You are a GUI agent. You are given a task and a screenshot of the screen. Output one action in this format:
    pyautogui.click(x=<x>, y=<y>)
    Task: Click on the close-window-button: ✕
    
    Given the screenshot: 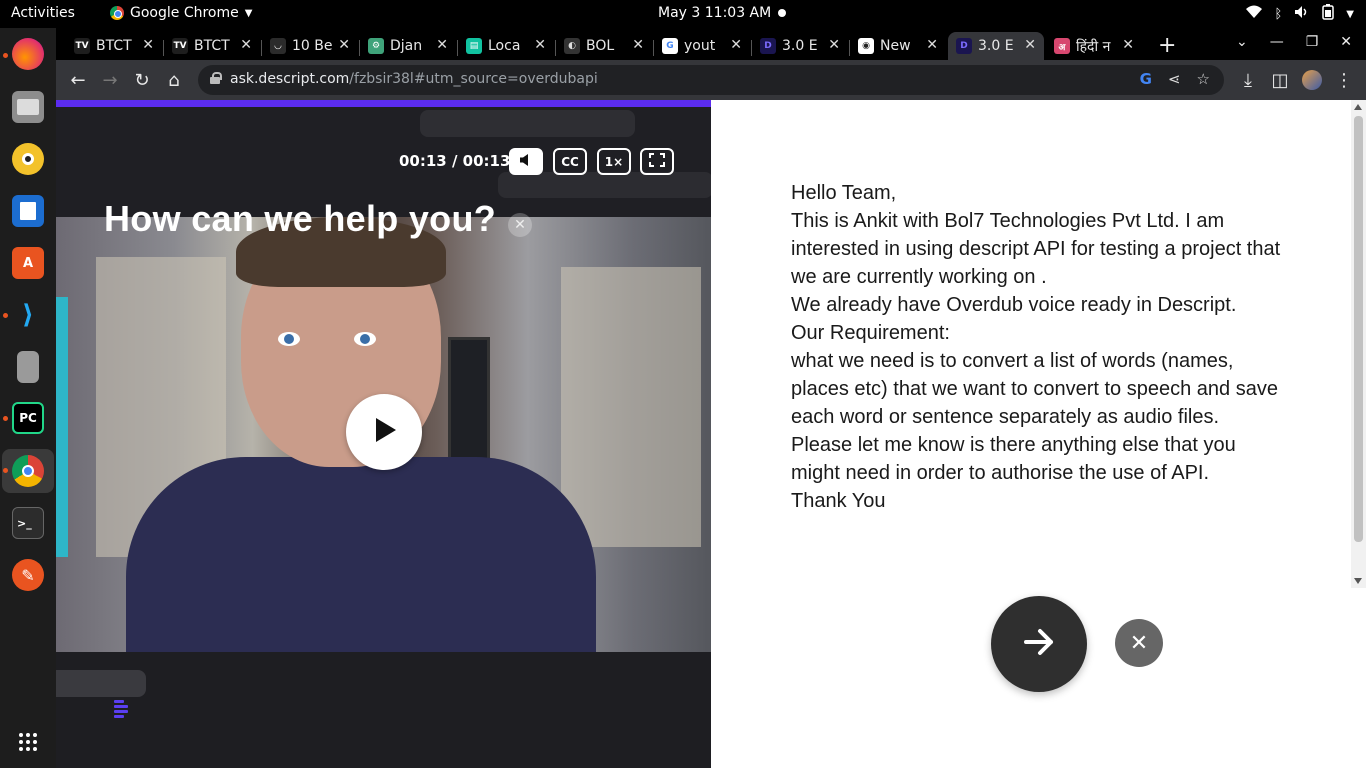 What is the action you would take?
    pyautogui.click(x=1346, y=42)
    